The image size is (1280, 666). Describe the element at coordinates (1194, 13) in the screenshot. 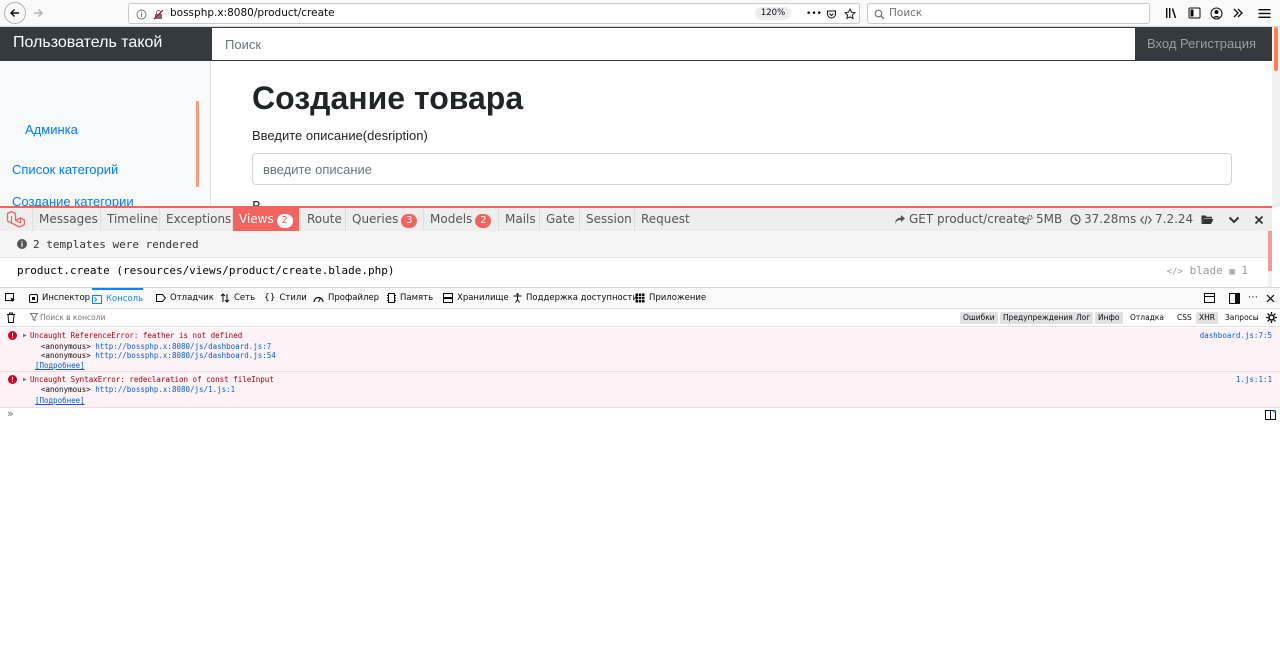

I see `sidebar-icon` at that location.